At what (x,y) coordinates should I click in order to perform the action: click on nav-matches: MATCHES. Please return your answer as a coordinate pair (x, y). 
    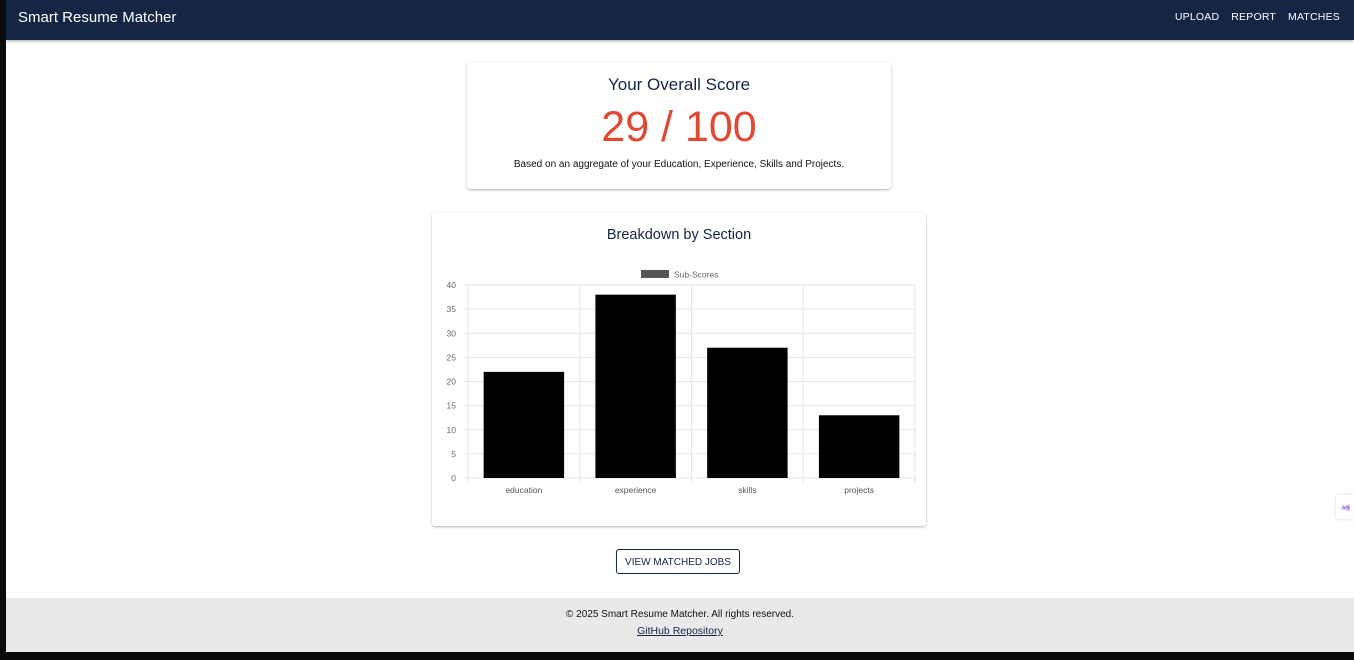
    Looking at the image, I should click on (1314, 17).